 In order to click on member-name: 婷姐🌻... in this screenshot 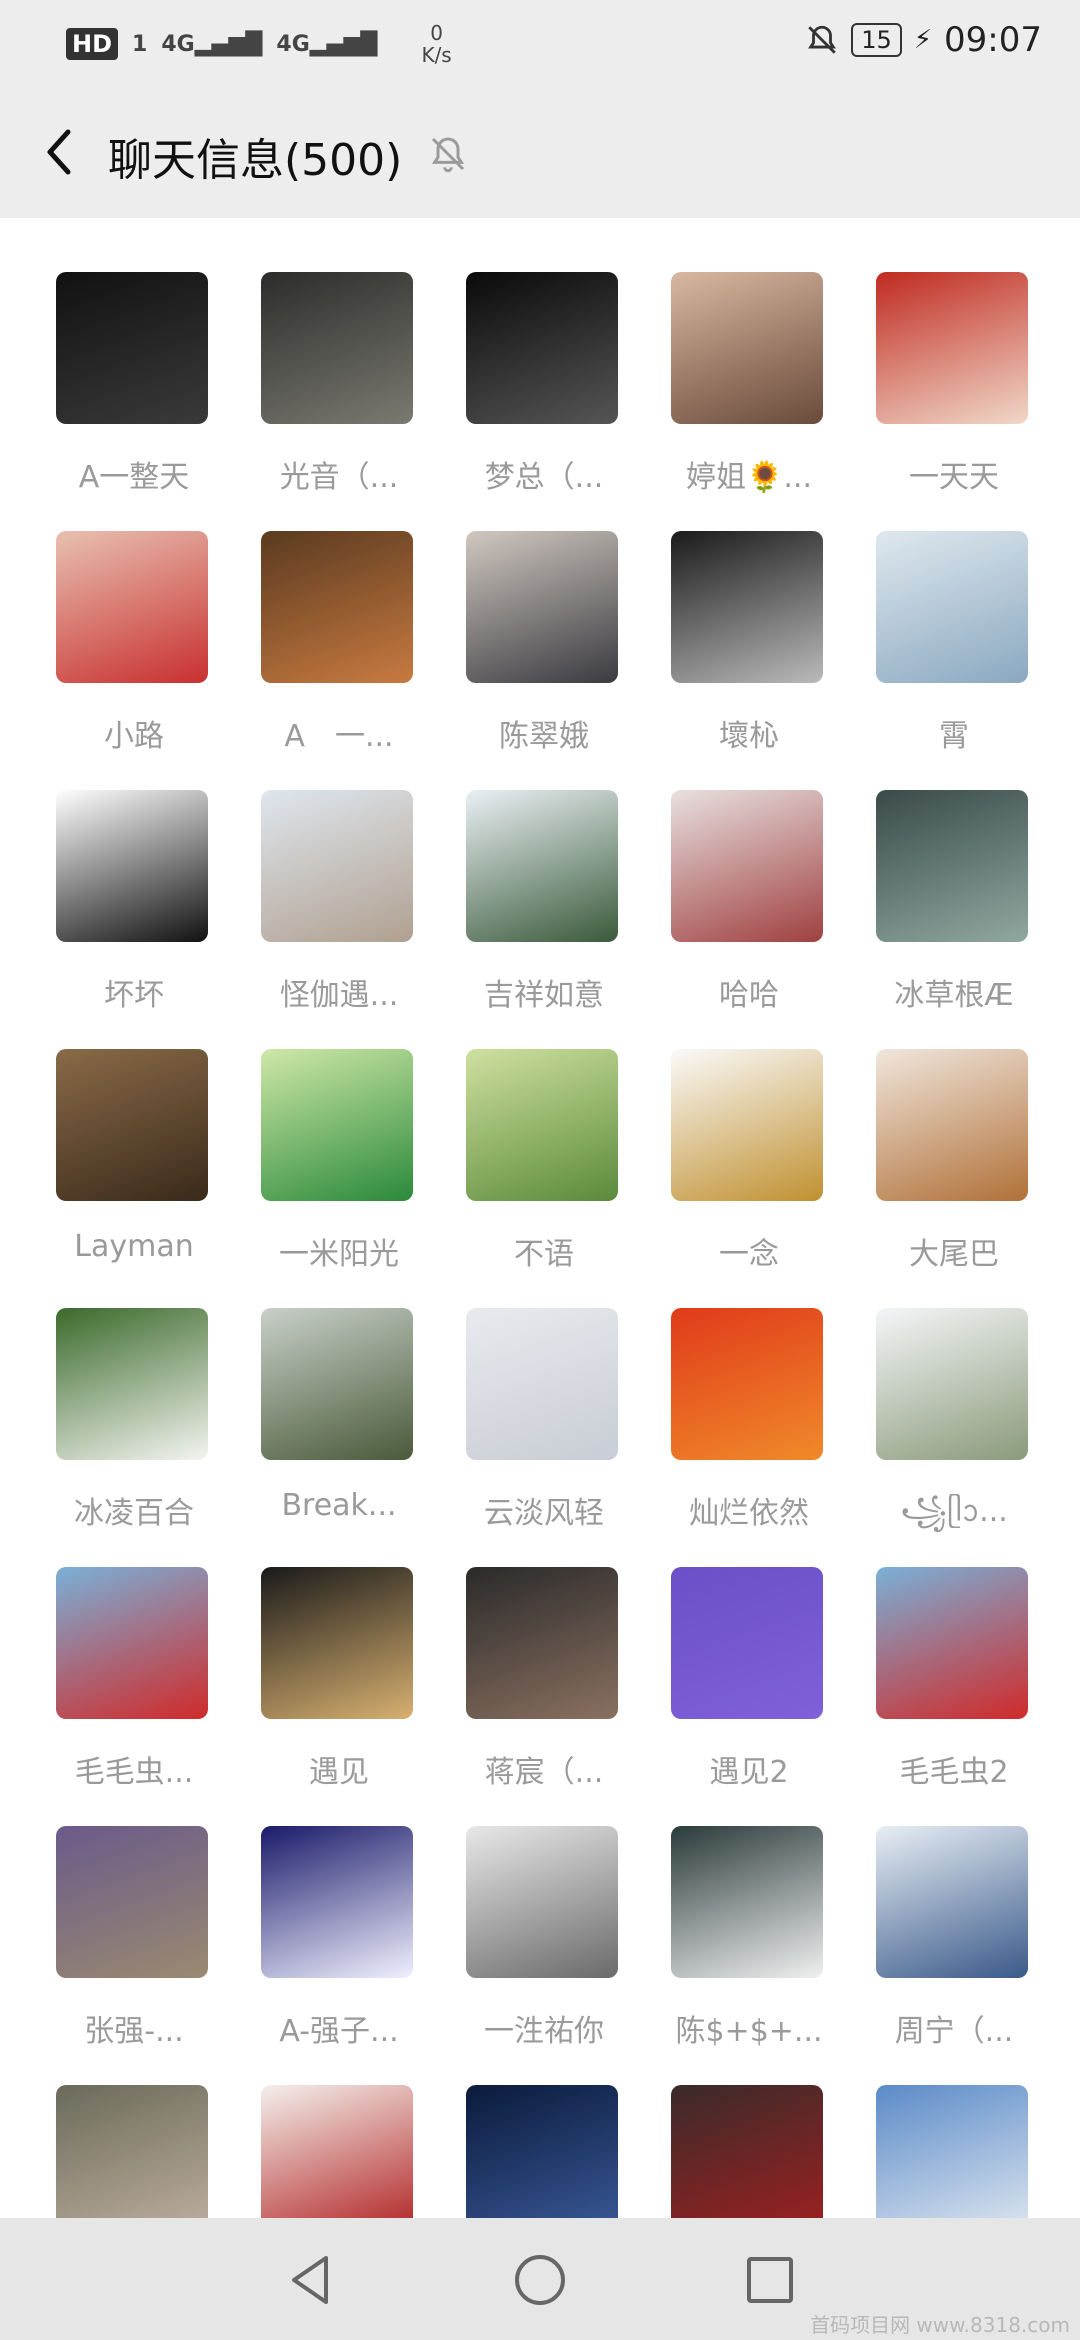, I will do `click(749, 477)`.